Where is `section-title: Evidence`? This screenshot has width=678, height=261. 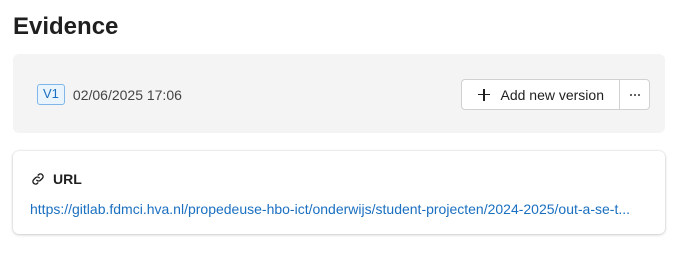 section-title: Evidence is located at coordinates (66, 26).